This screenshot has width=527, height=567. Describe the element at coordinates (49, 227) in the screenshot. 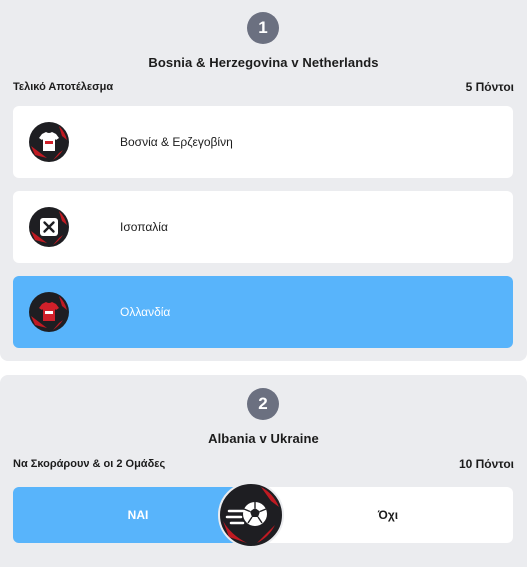

I see `draw-x-icon` at that location.